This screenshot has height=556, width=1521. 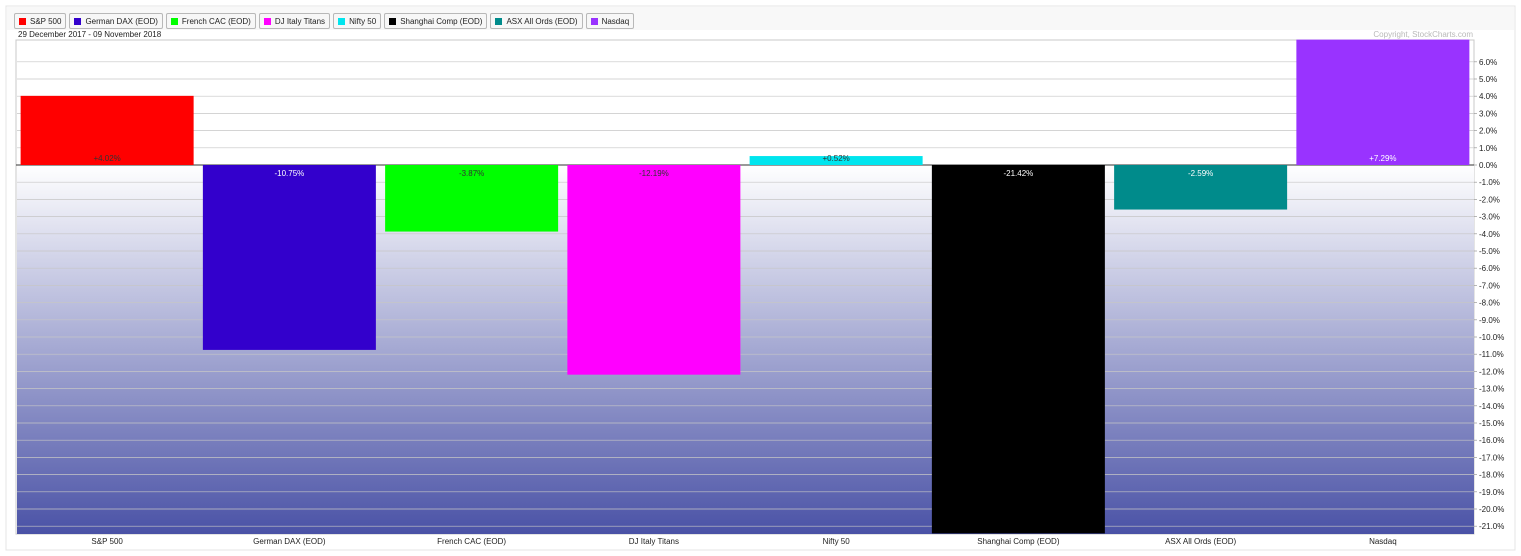 I want to click on legend-label: Shanghai Comp (EOD), so click(x=441, y=21).